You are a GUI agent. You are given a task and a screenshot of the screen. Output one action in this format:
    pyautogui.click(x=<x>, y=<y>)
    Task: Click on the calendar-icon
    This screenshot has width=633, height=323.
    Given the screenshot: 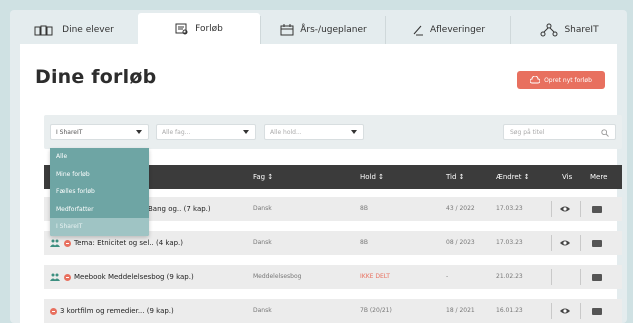 What is the action you would take?
    pyautogui.click(x=287, y=30)
    